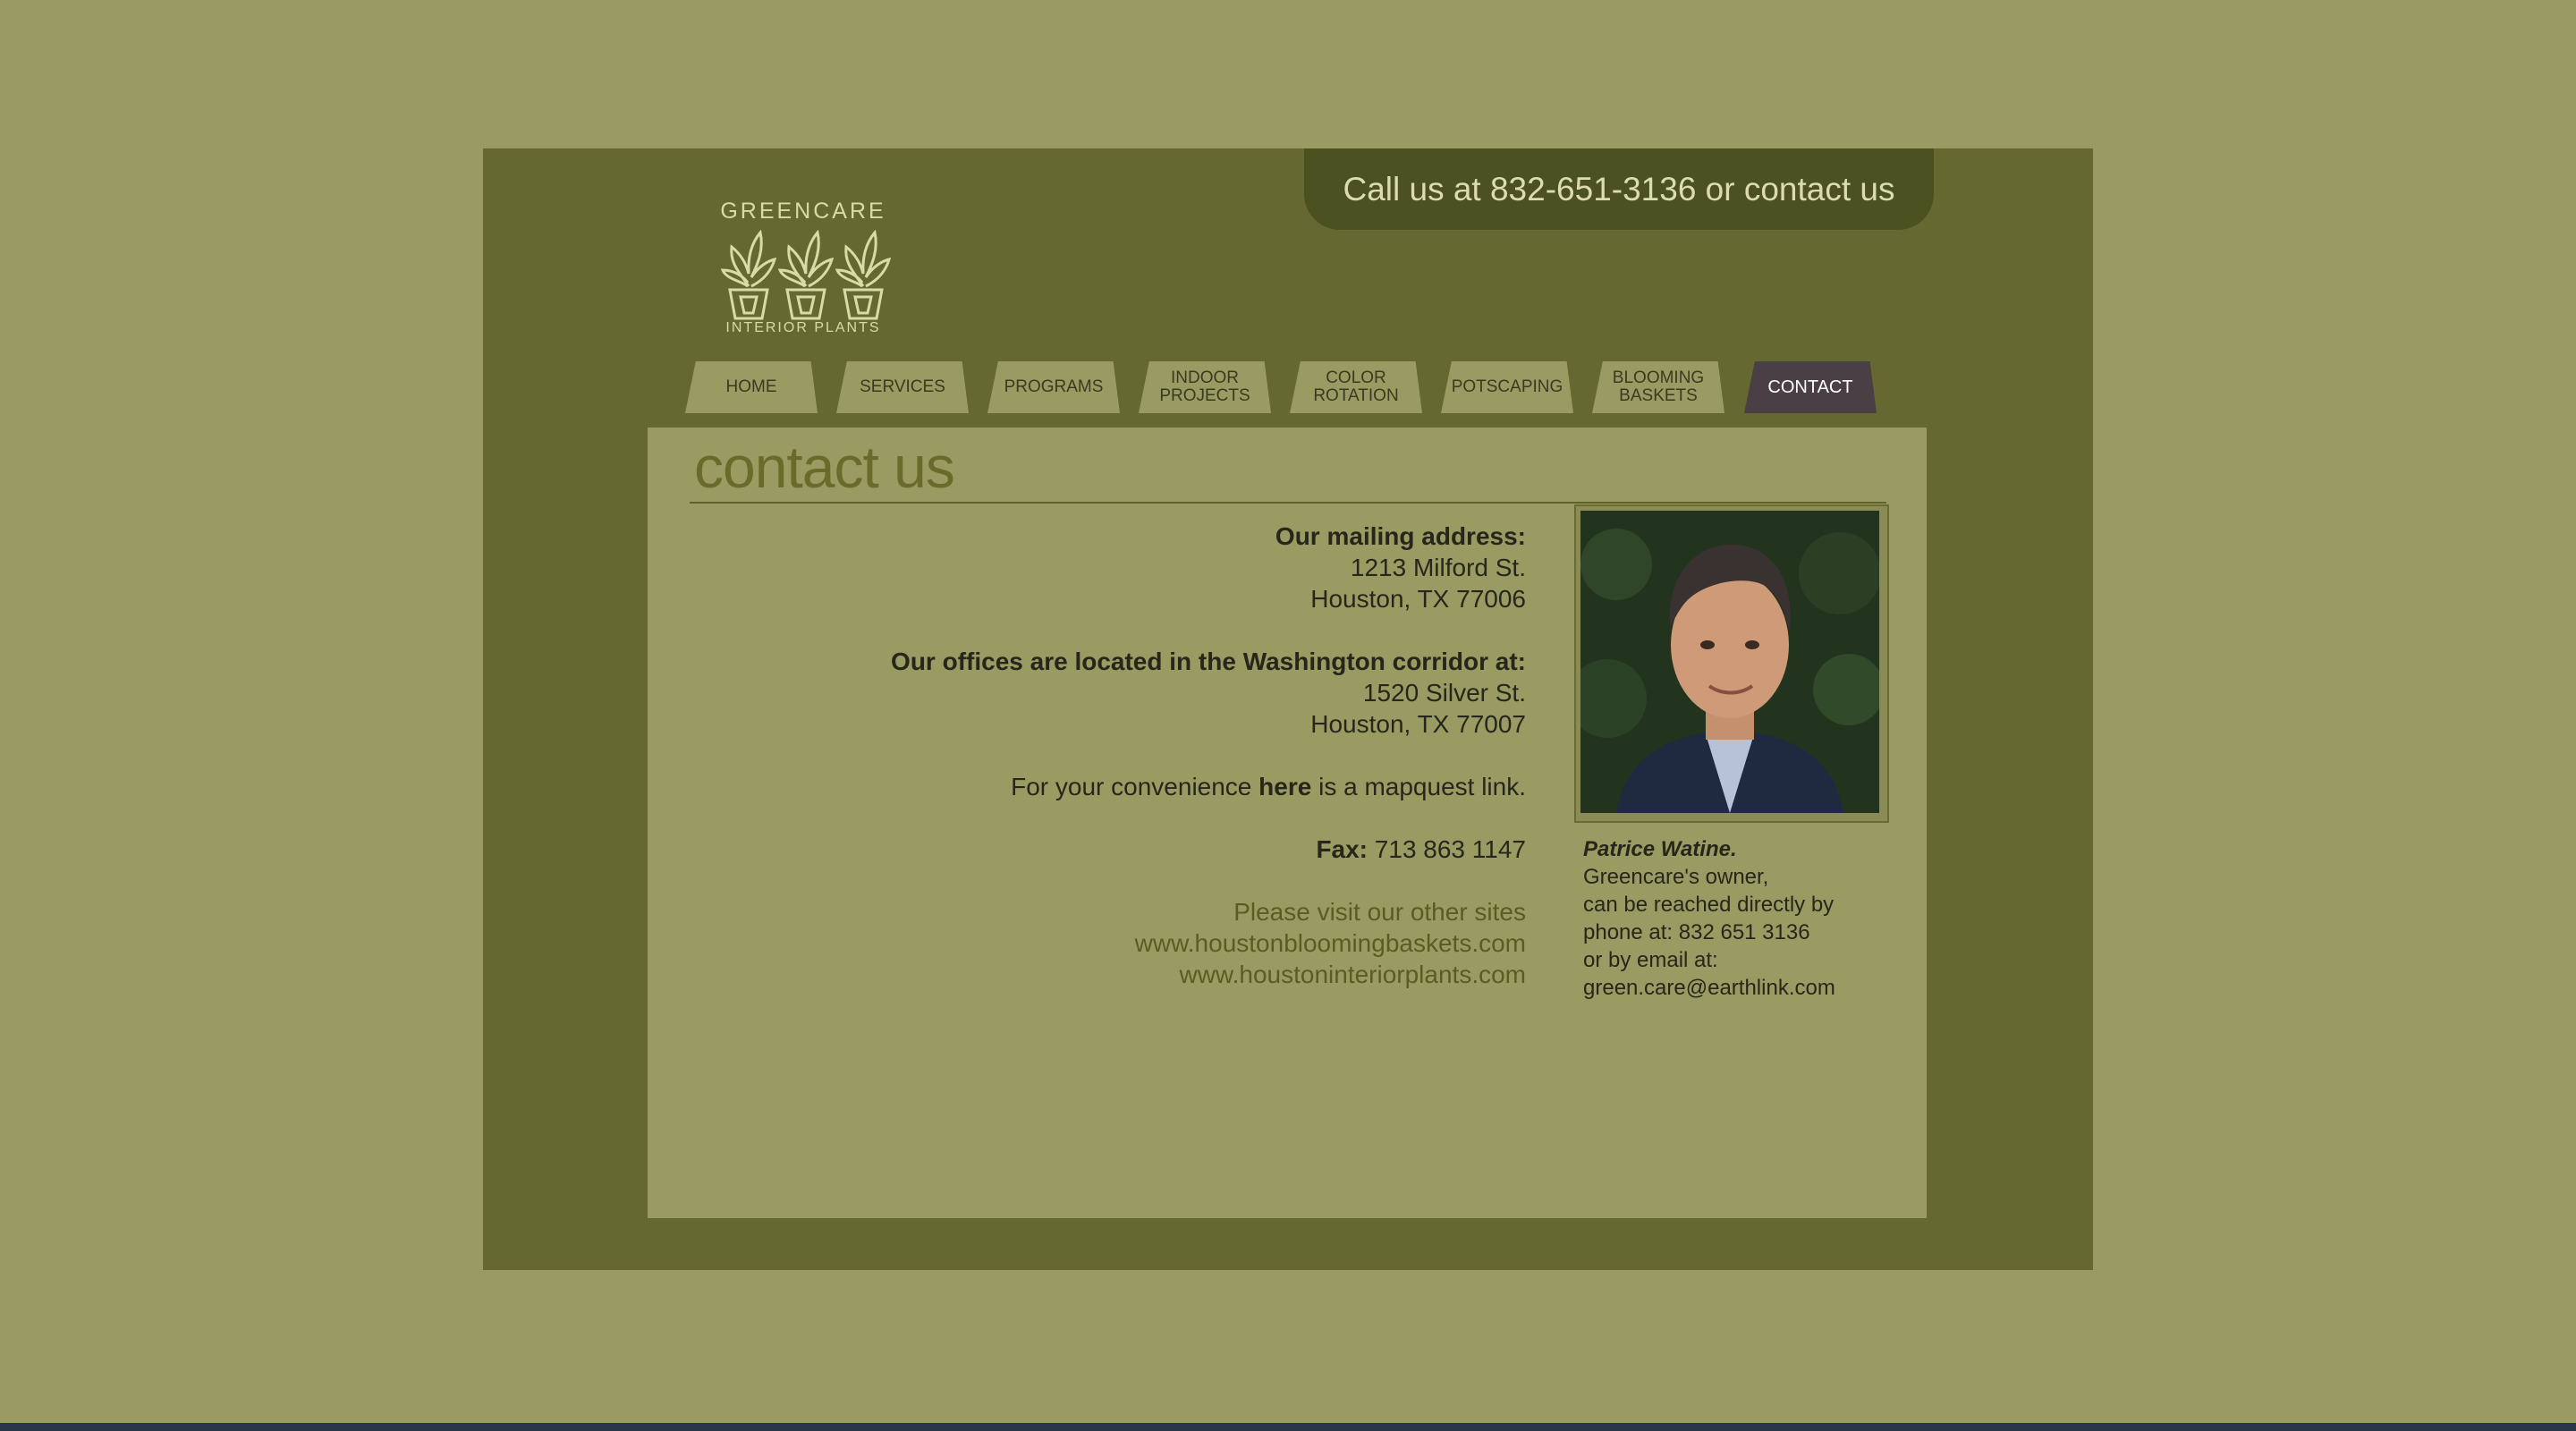  Describe the element at coordinates (1288, 1427) in the screenshot. I see `window-bottom-edge` at that location.